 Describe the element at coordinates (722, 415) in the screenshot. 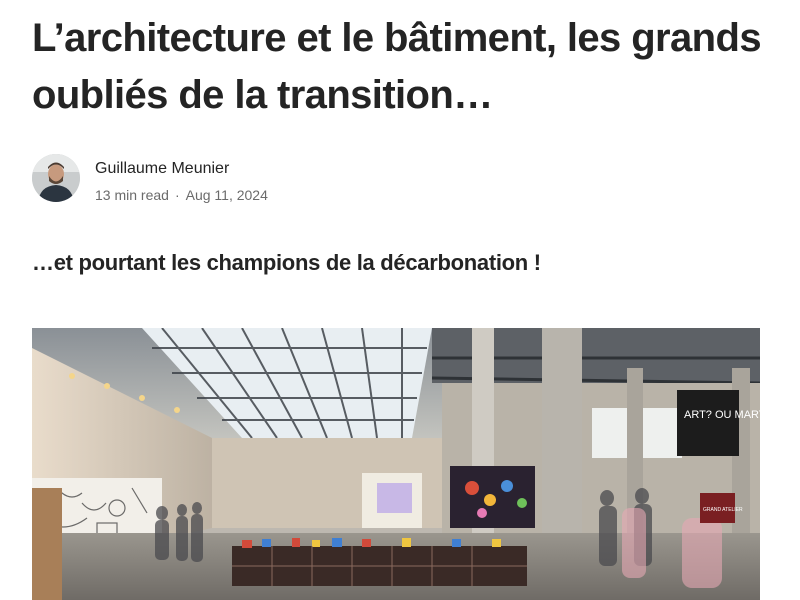

I see `banner-text: ART? OU MART?` at that location.